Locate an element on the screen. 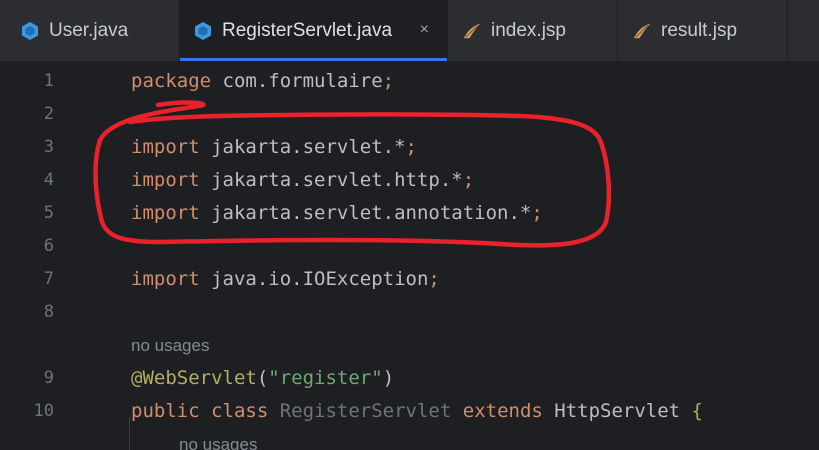  line-number: 6 is located at coordinates (48, 246).